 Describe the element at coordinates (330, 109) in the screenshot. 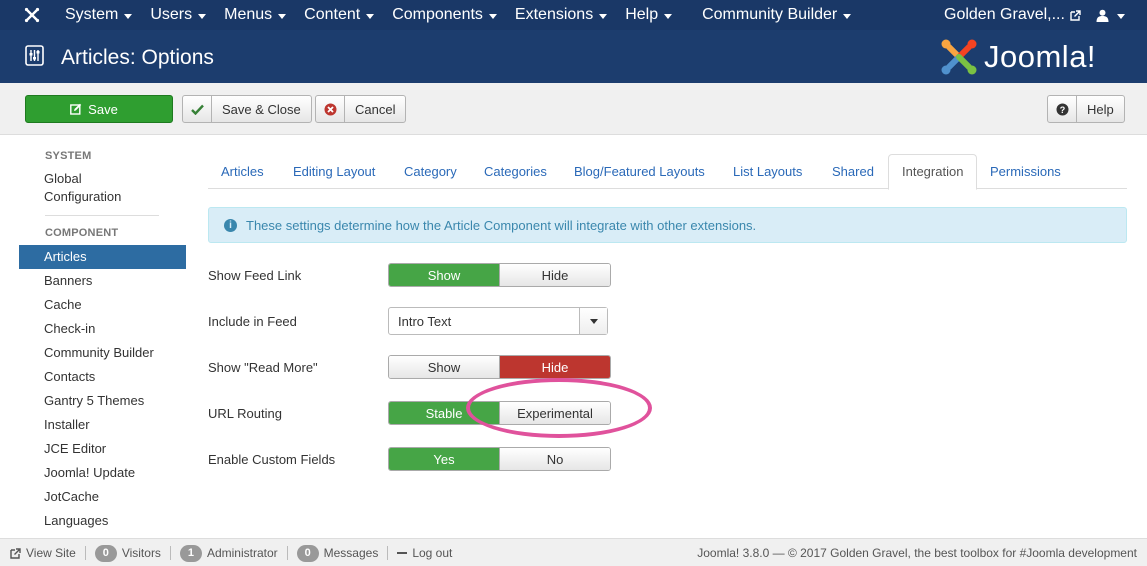

I see `cancel-icon` at that location.